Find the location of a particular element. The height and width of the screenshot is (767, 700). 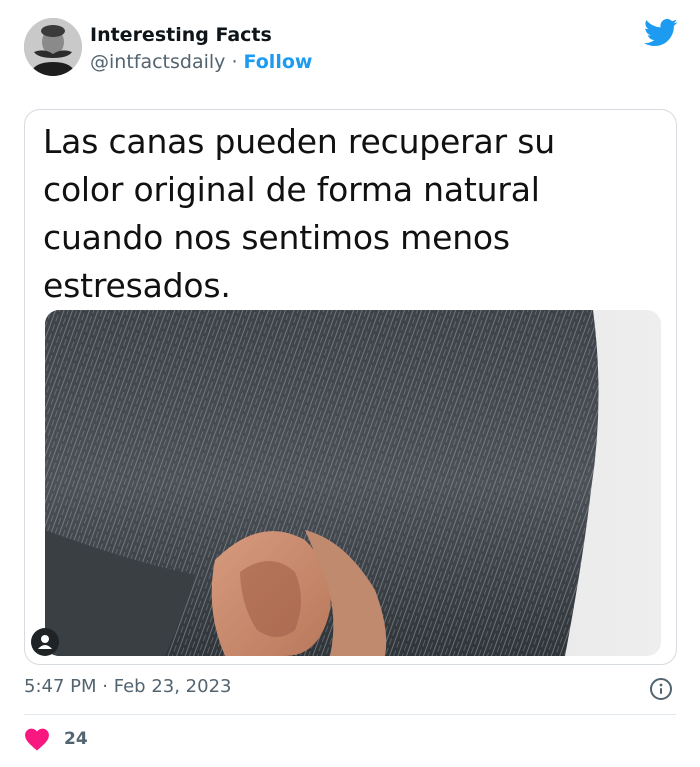

tweet-timestamp: 5:47 PM · Feb 23, 2023 is located at coordinates (127, 686).